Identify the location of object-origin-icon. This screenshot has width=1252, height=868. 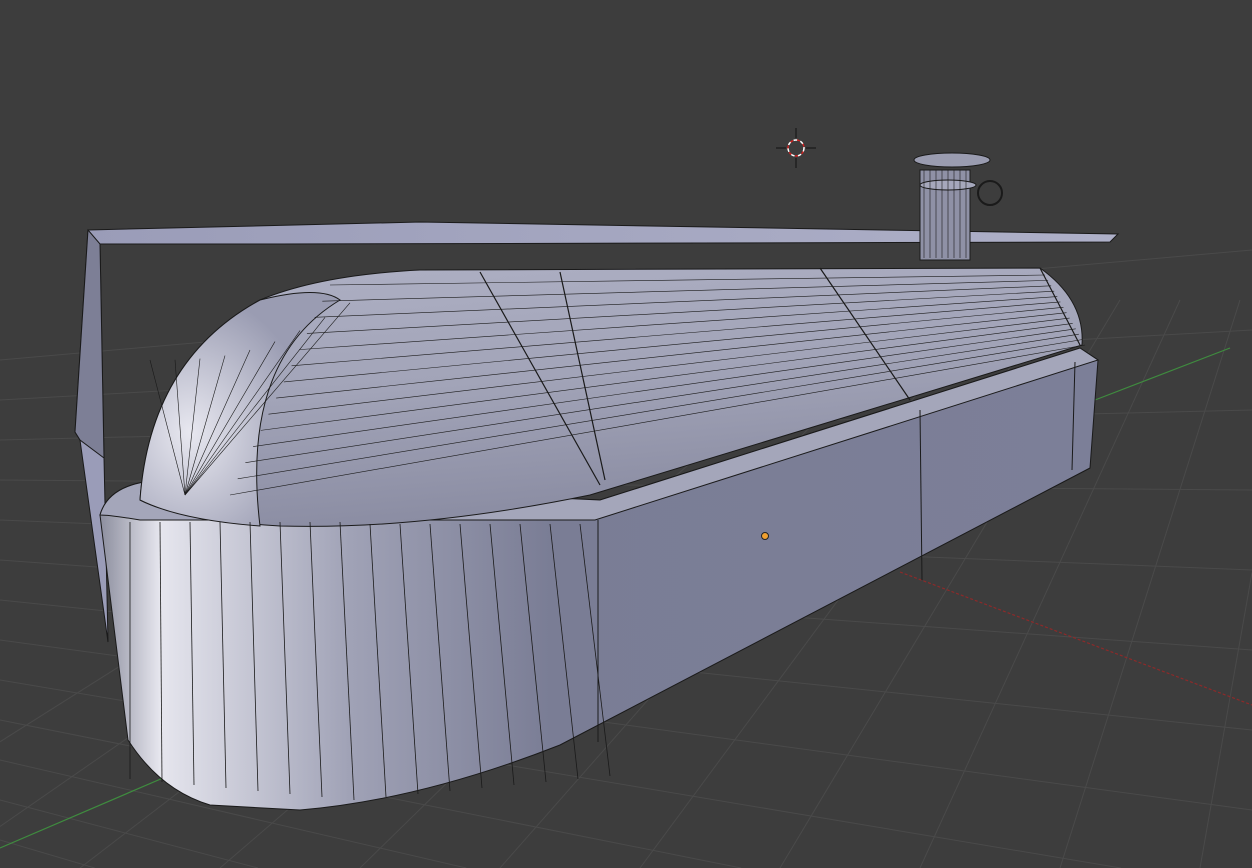
(765, 536).